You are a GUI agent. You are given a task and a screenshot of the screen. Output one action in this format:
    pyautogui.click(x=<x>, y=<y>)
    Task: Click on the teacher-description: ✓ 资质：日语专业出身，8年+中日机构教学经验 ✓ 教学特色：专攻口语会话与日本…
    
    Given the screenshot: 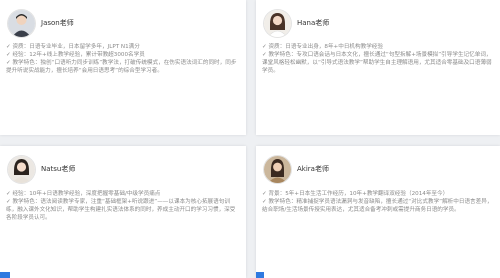 What is the action you would take?
    pyautogui.click(x=378, y=59)
    